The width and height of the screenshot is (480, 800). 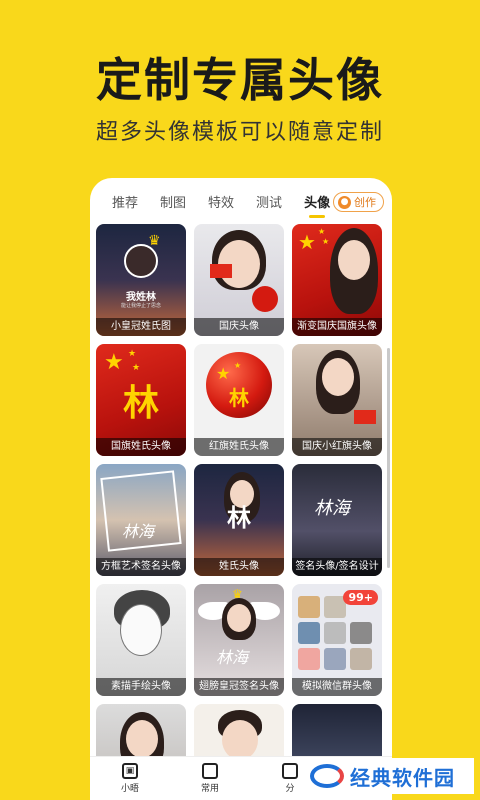 What do you see at coordinates (290, 789) in the screenshot?
I see `nav-label: 分` at bounding box center [290, 789].